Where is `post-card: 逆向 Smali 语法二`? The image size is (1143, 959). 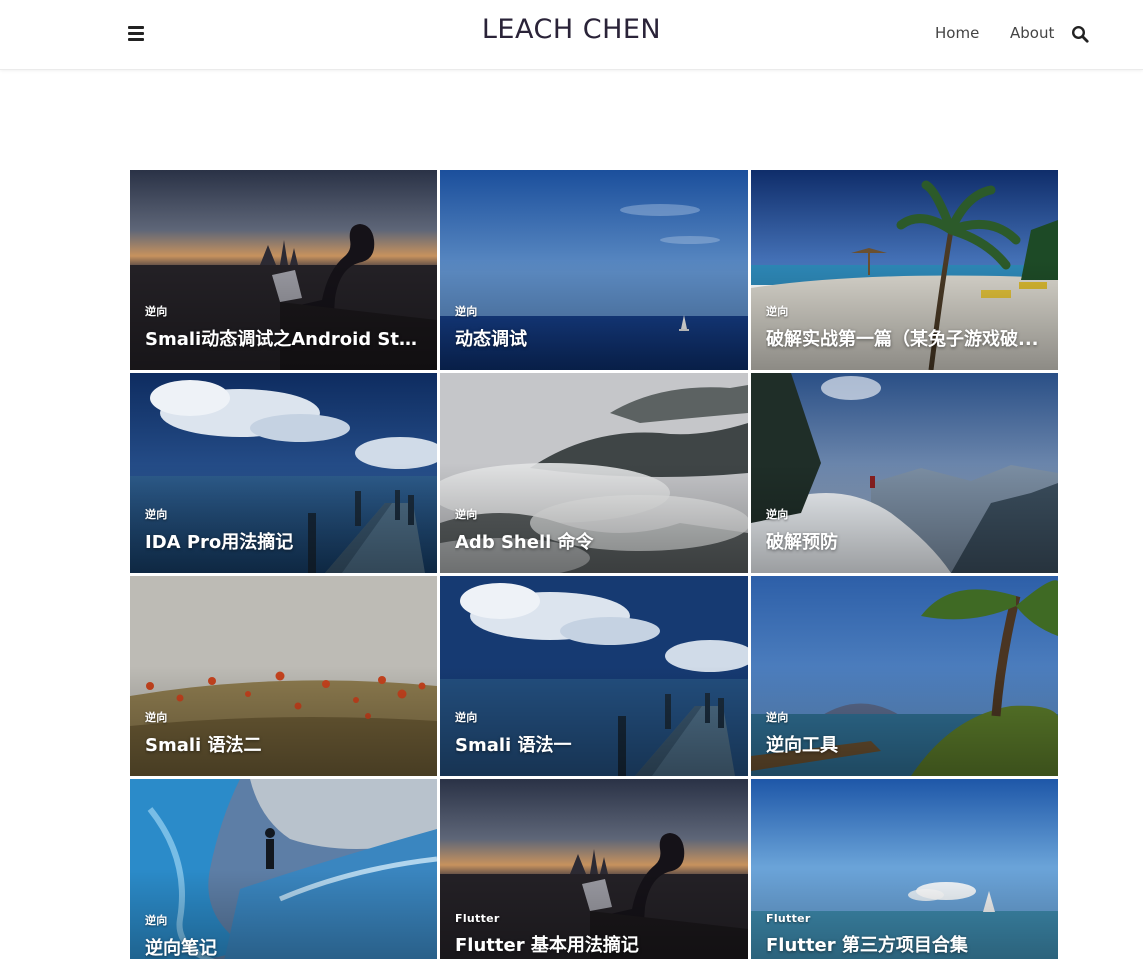 post-card: 逆向 Smali 语法二 is located at coordinates (283, 676).